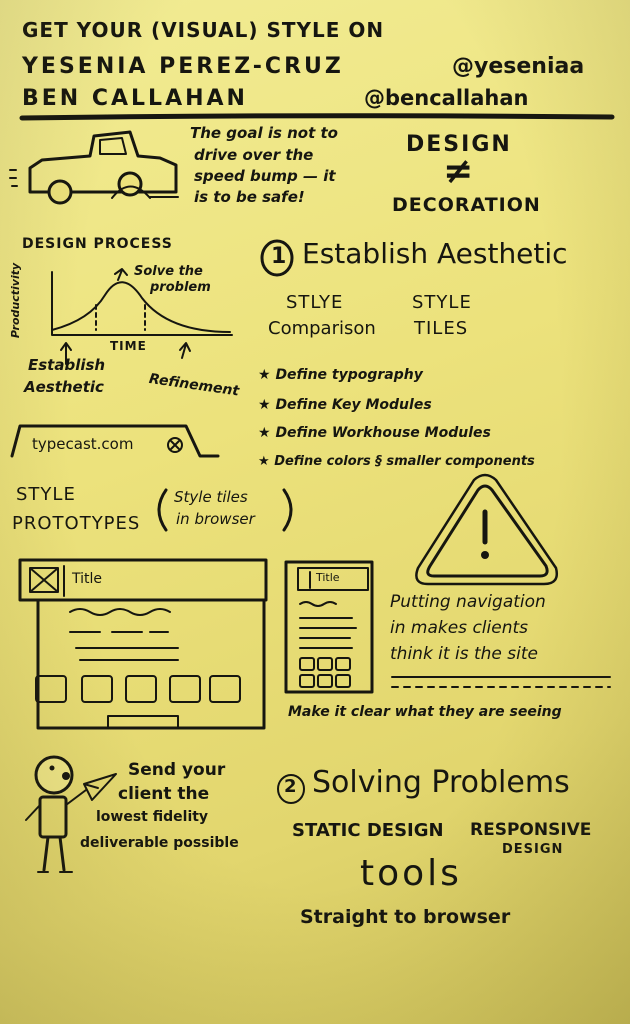 The image size is (630, 1024). Describe the element at coordinates (531, 830) in the screenshot. I see `responsive-design-label-1: RESPONSIVE` at that location.